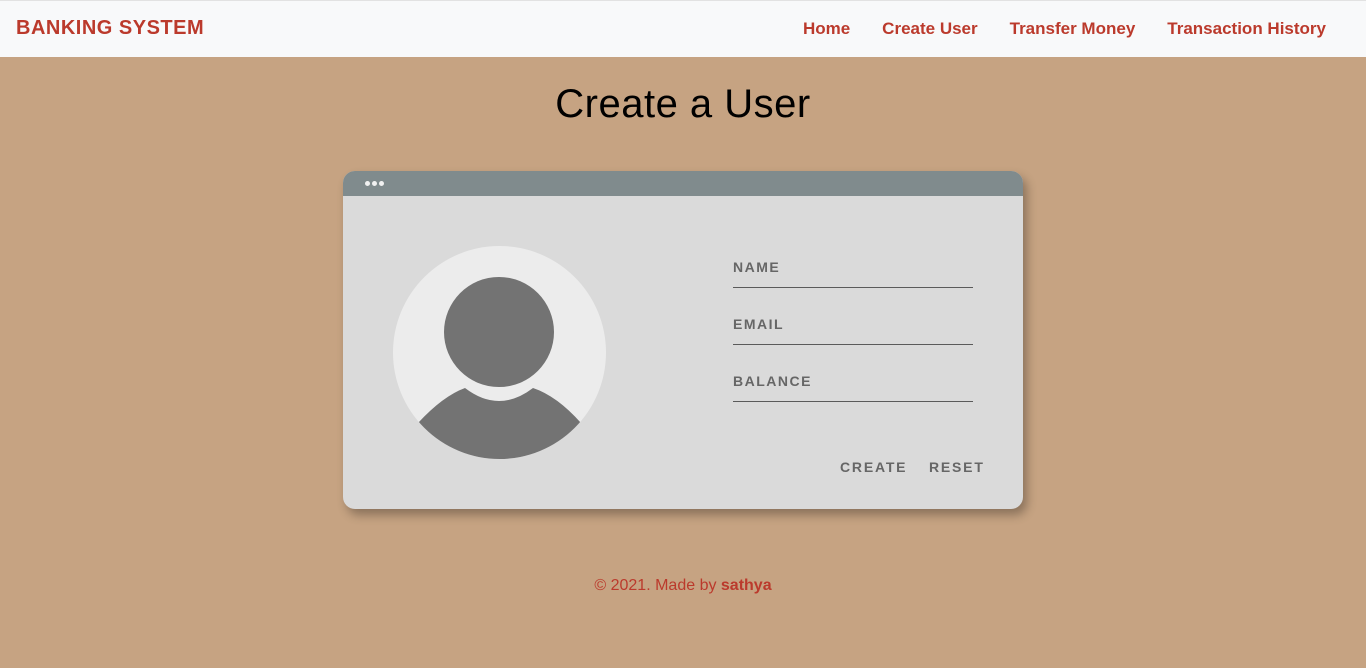  I want to click on name-input, so click(853, 266).